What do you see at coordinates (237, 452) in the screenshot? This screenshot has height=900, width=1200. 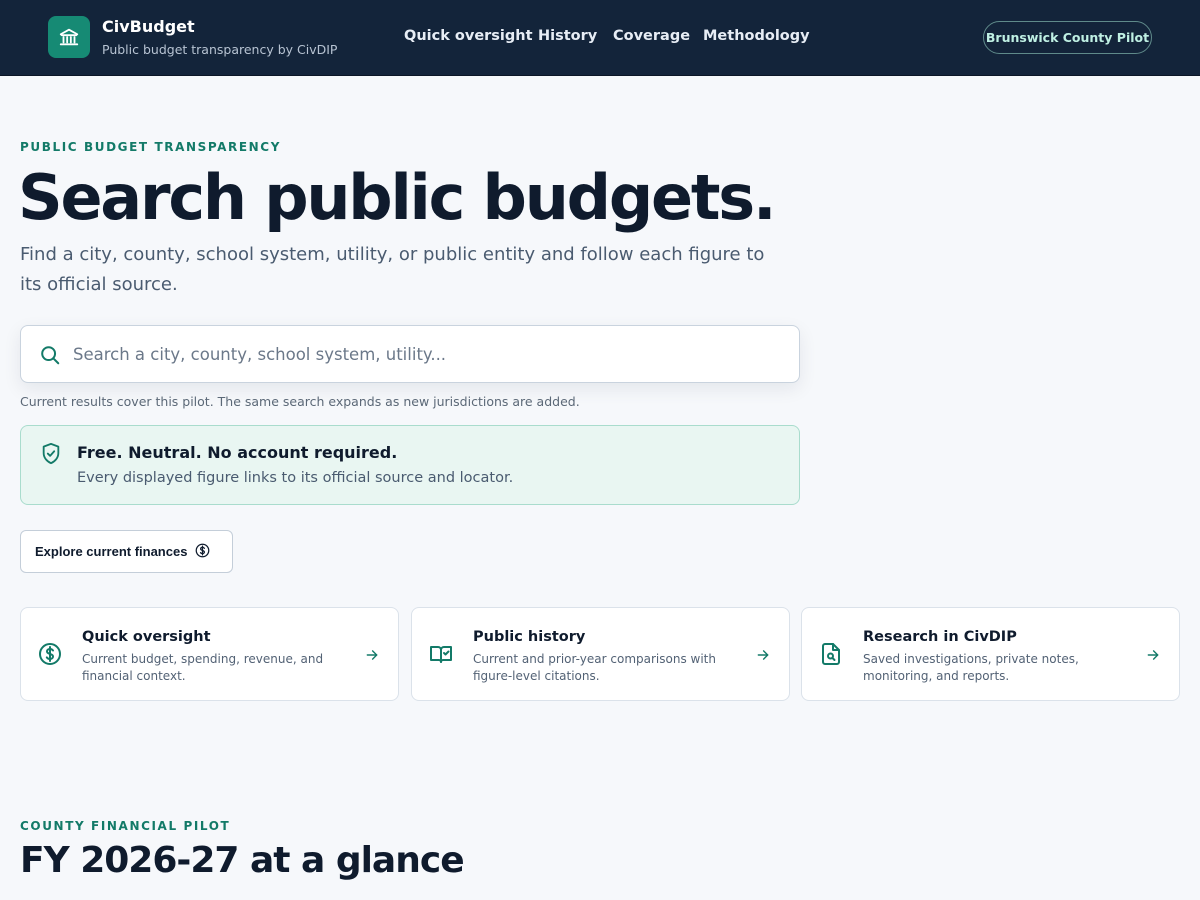 I see `notice-title: Free. Neutral. No account required.` at bounding box center [237, 452].